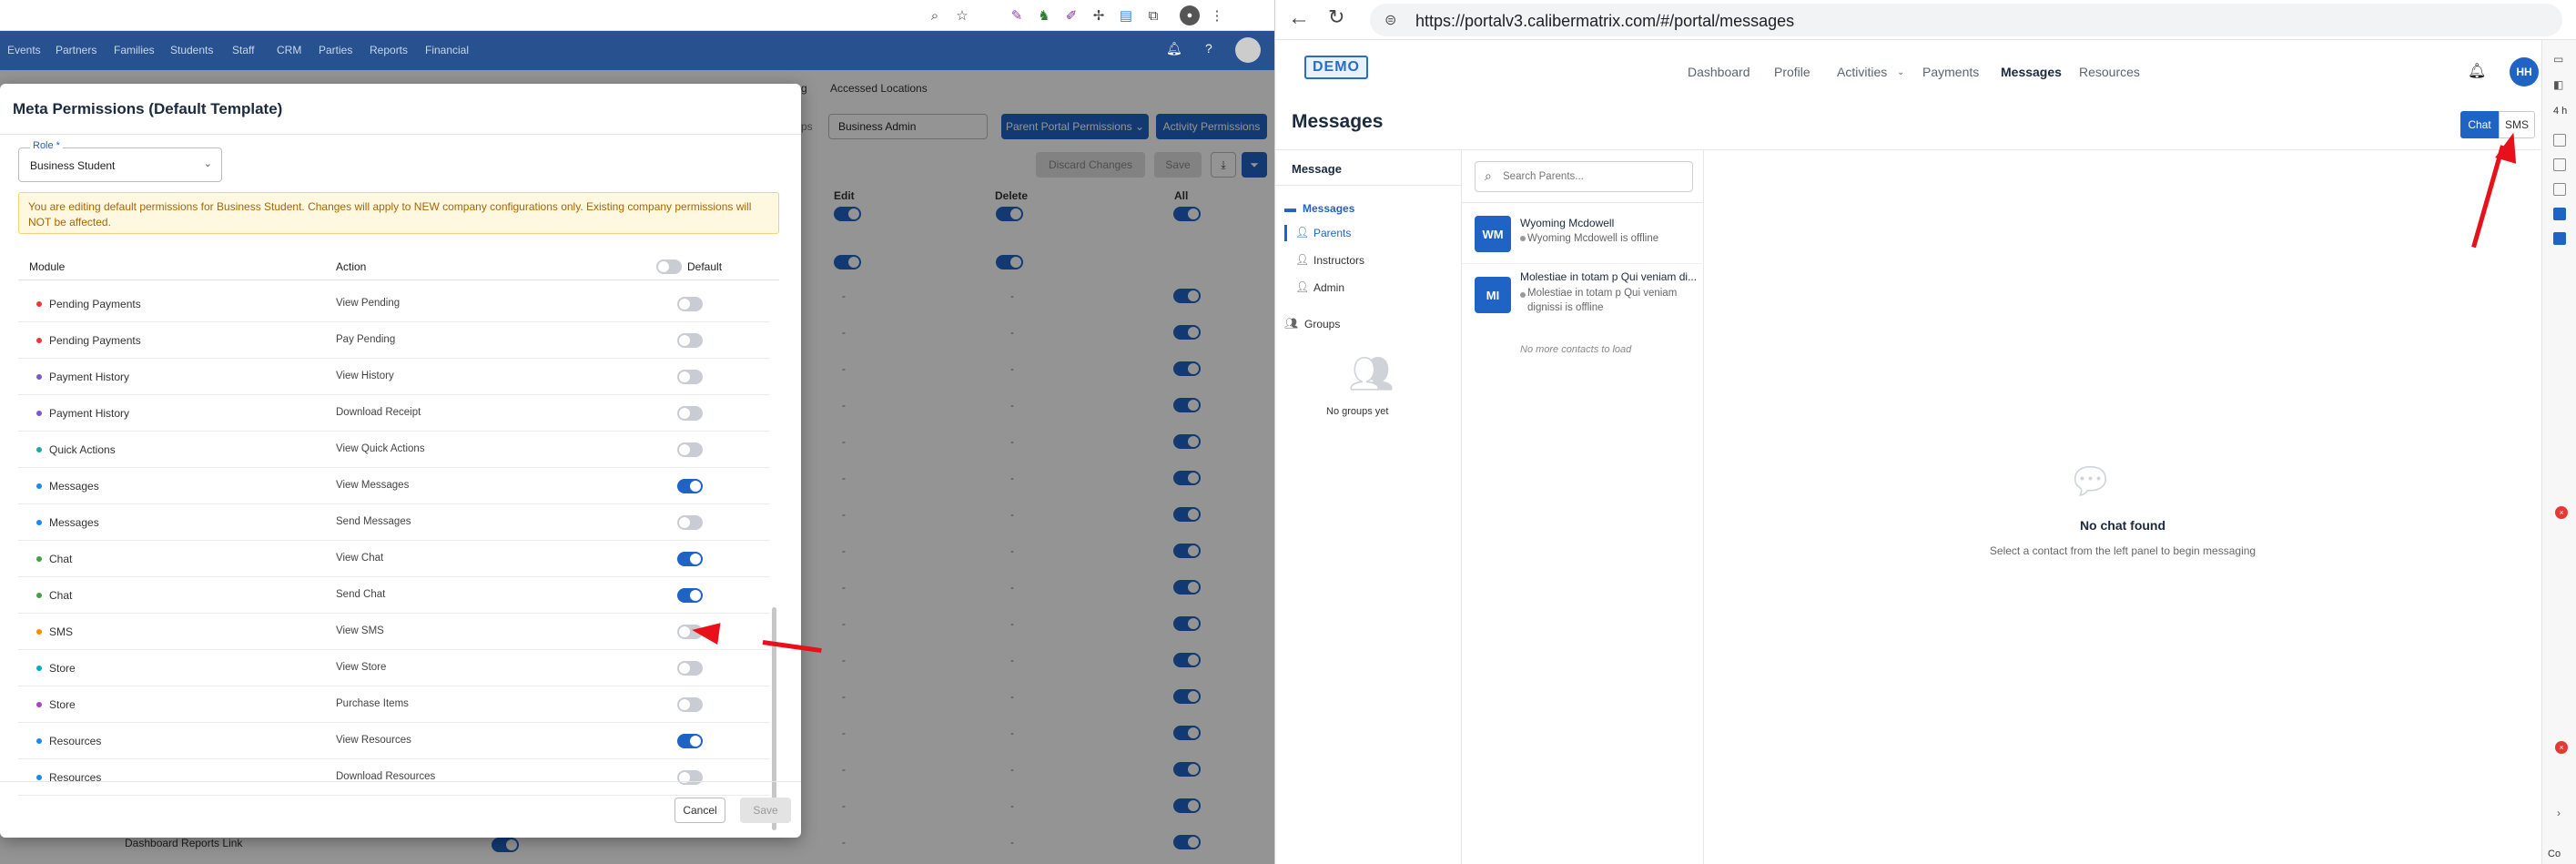  I want to click on nav-staff: Staff, so click(243, 50).